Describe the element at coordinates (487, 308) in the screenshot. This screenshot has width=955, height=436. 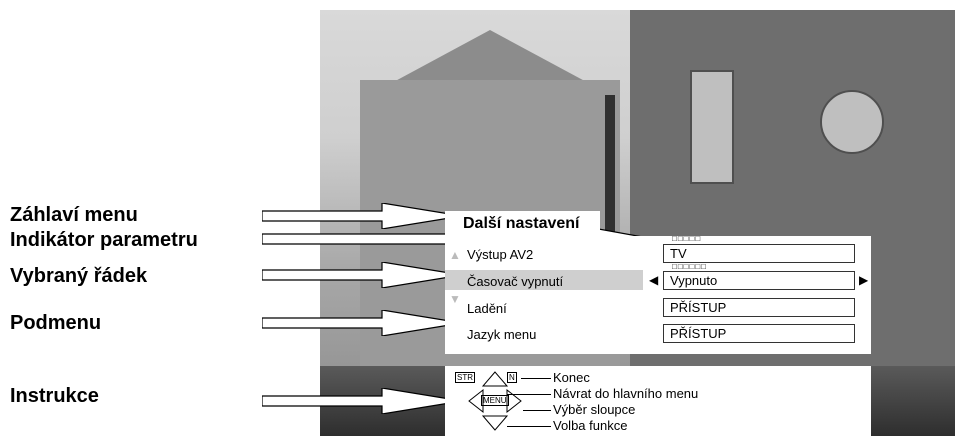
I see `row-name: Ladění` at that location.